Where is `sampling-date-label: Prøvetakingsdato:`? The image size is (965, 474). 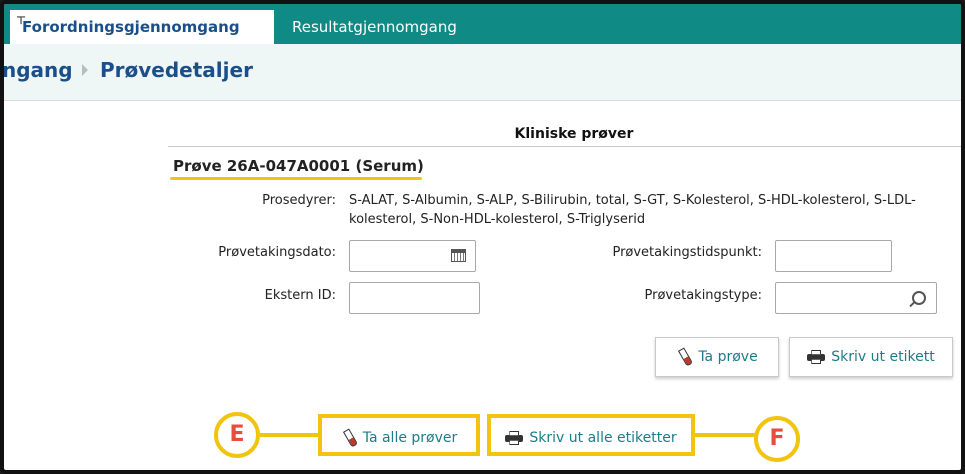
sampling-date-label: Prøvetakingsdato: is located at coordinates (277, 252).